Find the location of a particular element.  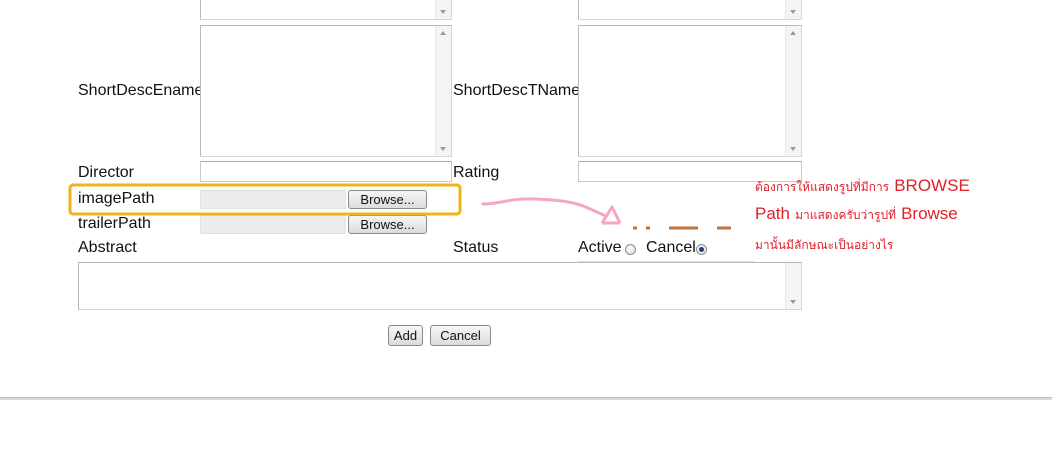

annotation-line-1-en: BROWSE is located at coordinates (932, 185).